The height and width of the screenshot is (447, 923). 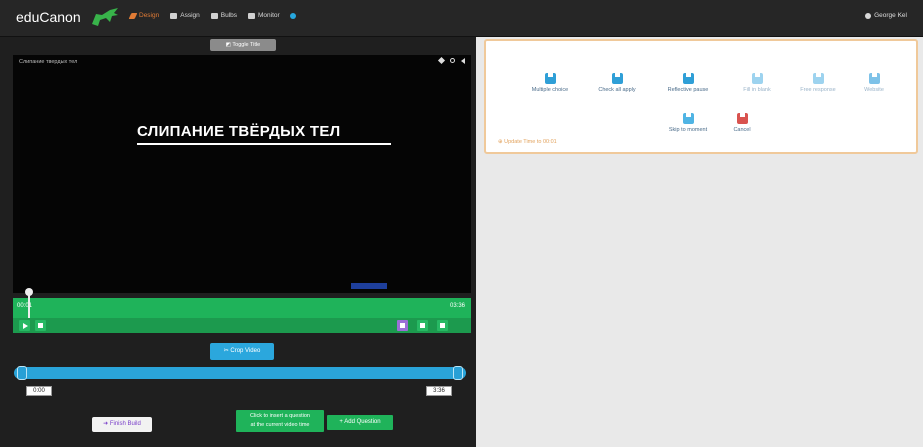 I want to click on question-type-label: Free response, so click(x=818, y=89).